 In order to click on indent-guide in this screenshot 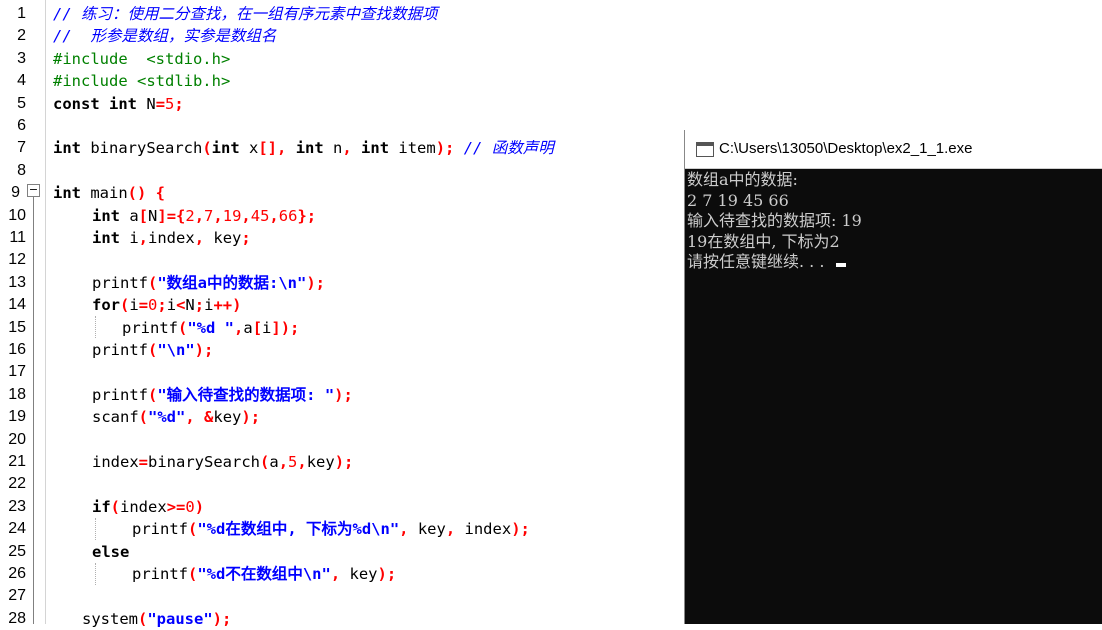, I will do `click(95, 529)`.